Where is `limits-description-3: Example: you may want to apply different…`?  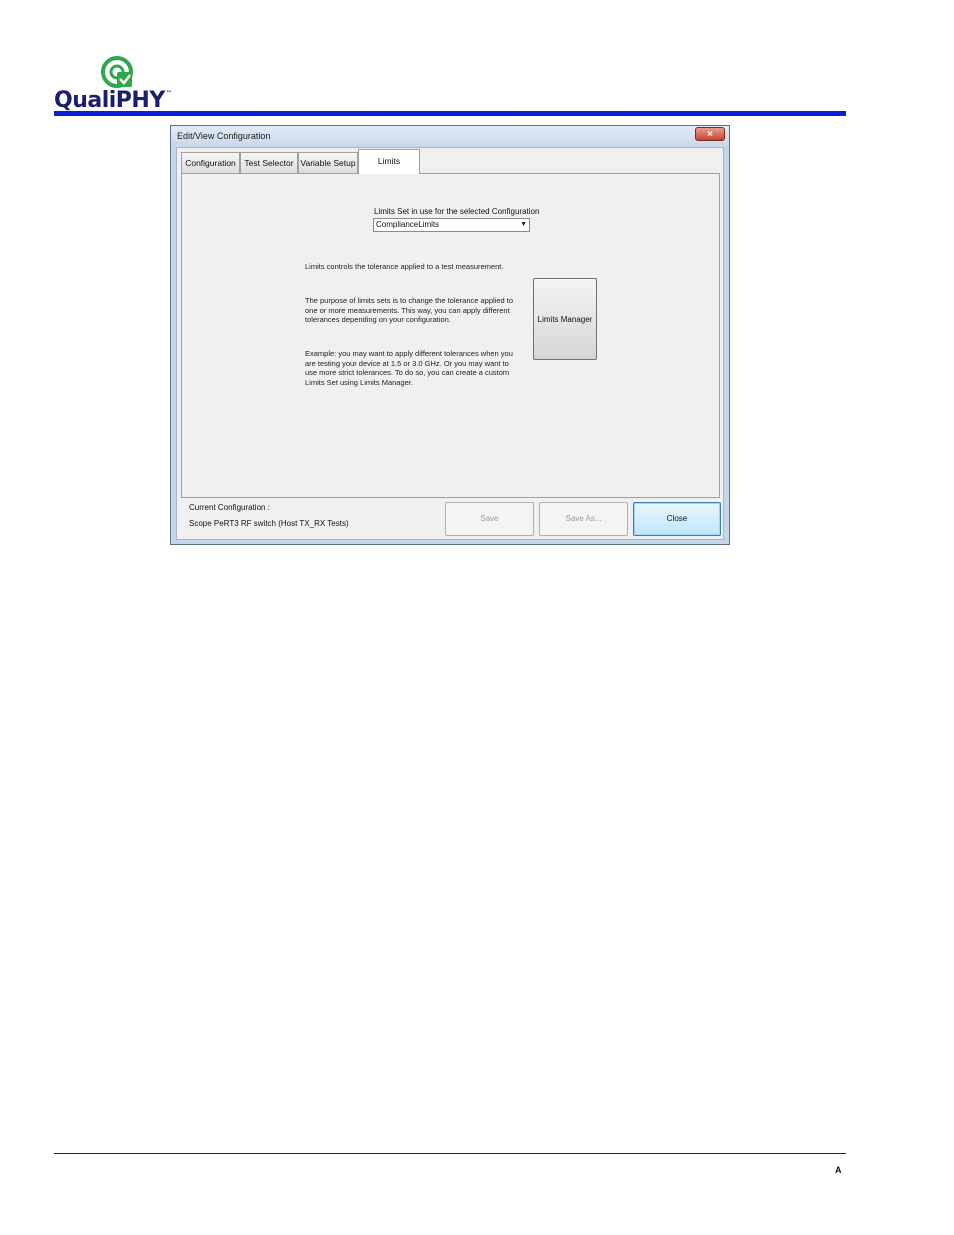 limits-description-3: Example: you may want to apply different… is located at coordinates (409, 368).